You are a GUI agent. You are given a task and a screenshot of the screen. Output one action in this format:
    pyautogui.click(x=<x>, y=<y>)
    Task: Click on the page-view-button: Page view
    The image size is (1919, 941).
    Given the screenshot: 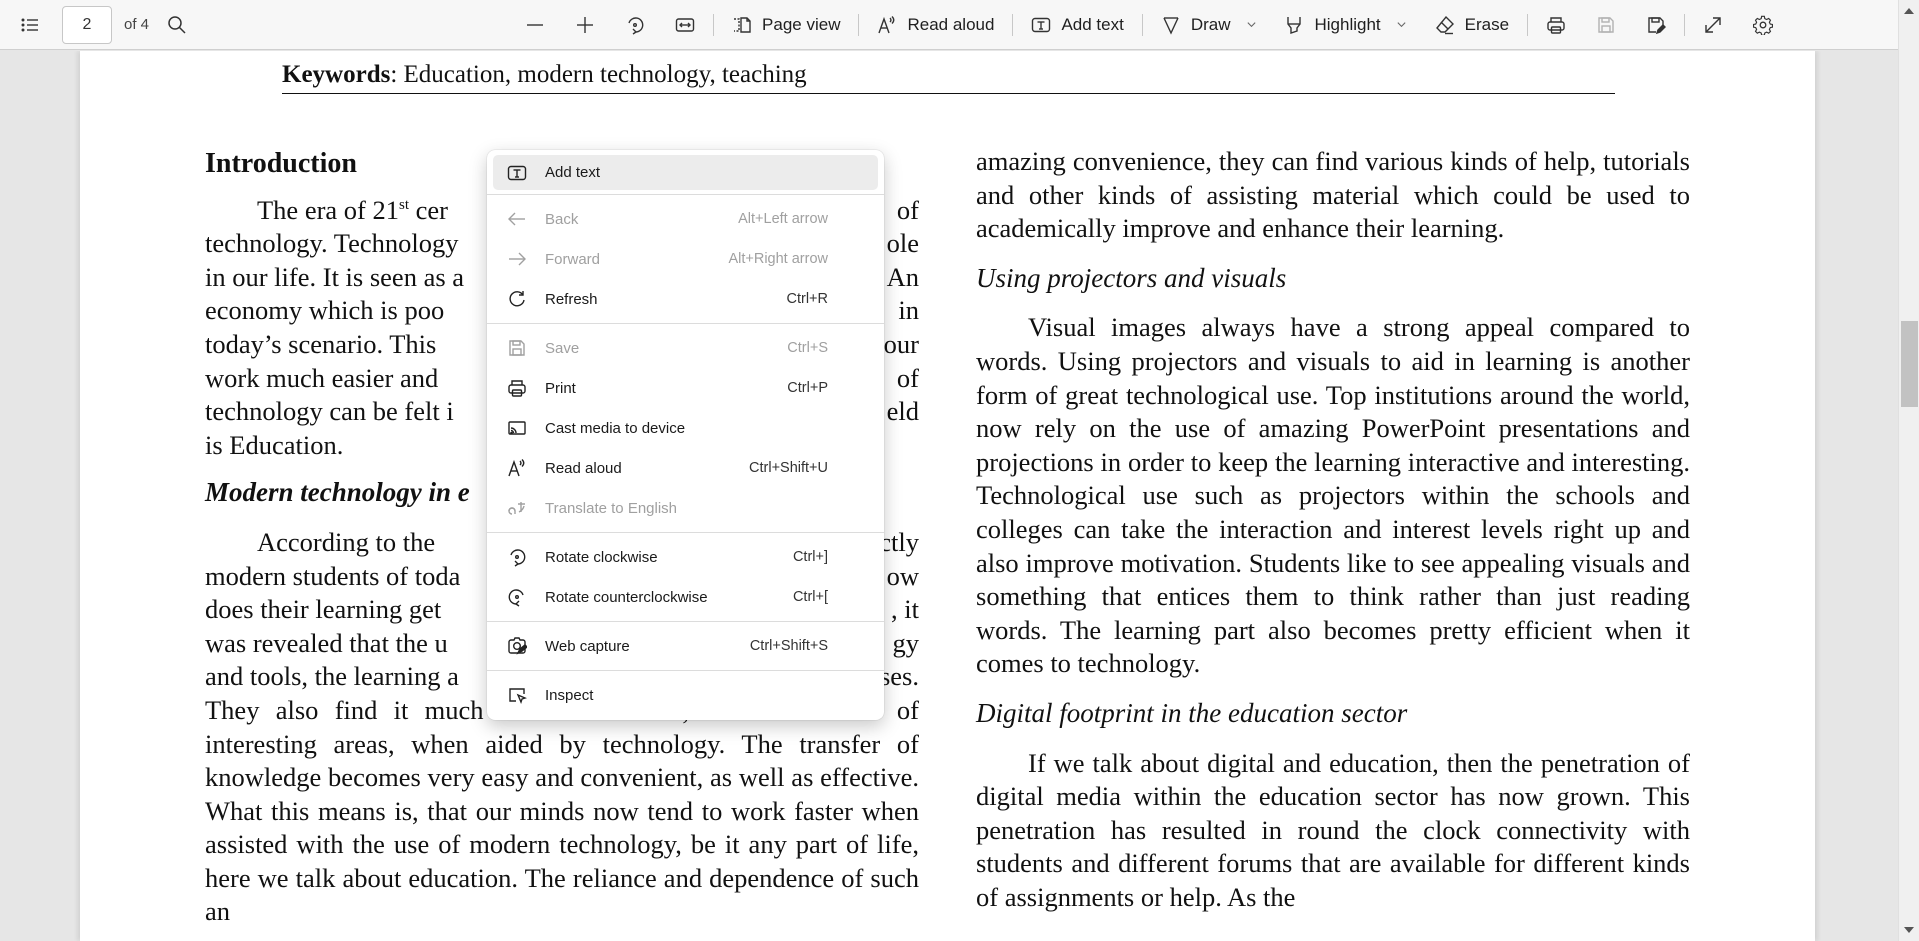 What is the action you would take?
    pyautogui.click(x=786, y=25)
    